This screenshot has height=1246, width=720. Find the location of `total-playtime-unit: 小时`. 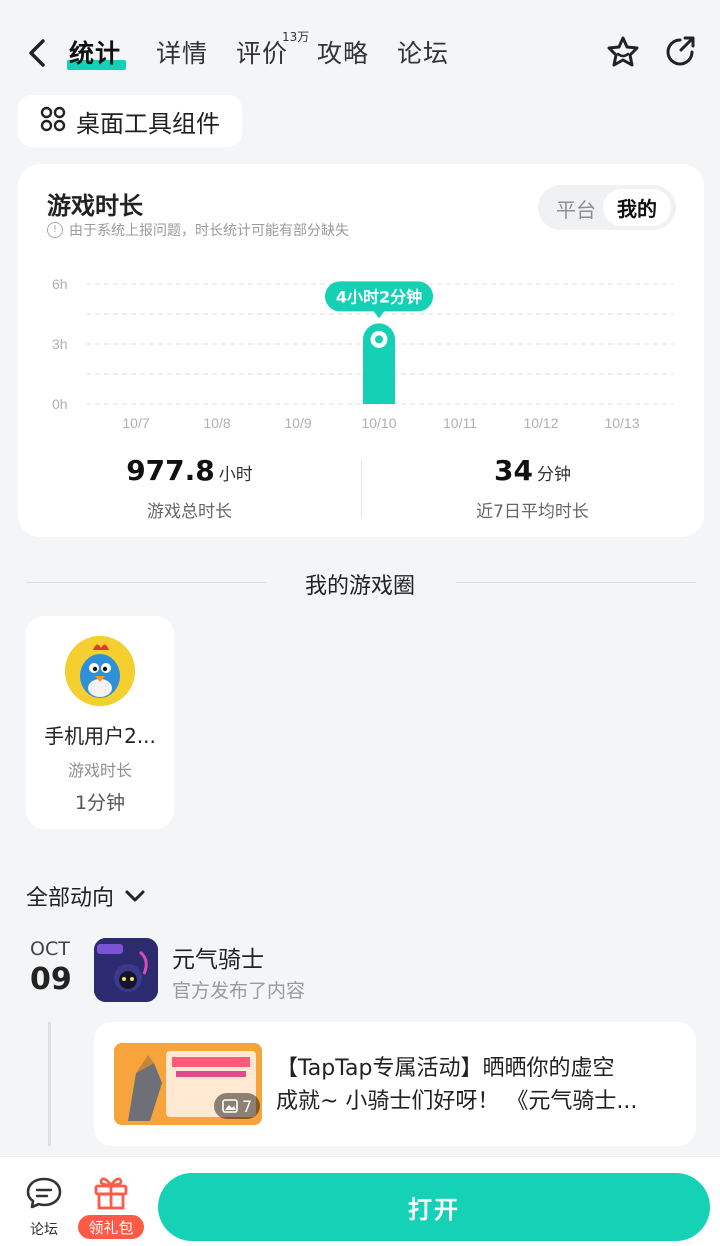

total-playtime-unit: 小时 is located at coordinates (235, 475).